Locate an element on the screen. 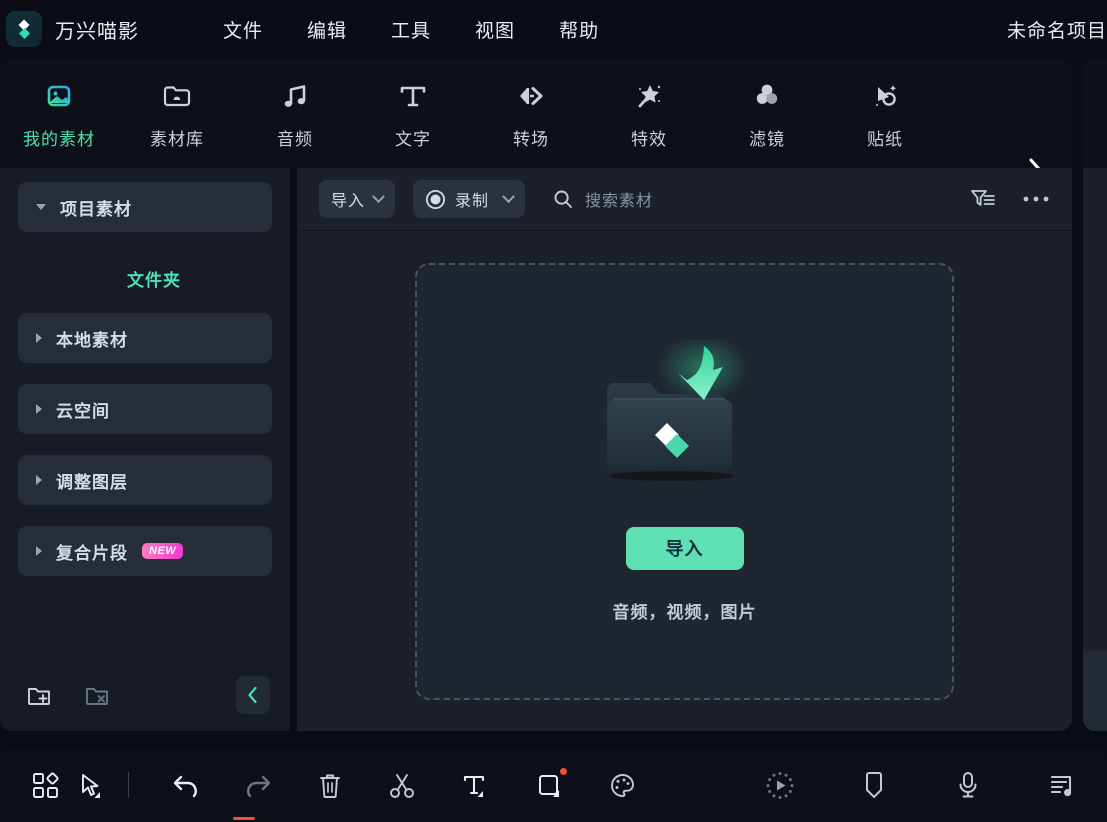 The height and width of the screenshot is (822, 1107). import-button-label: 导入 is located at coordinates (348, 201).